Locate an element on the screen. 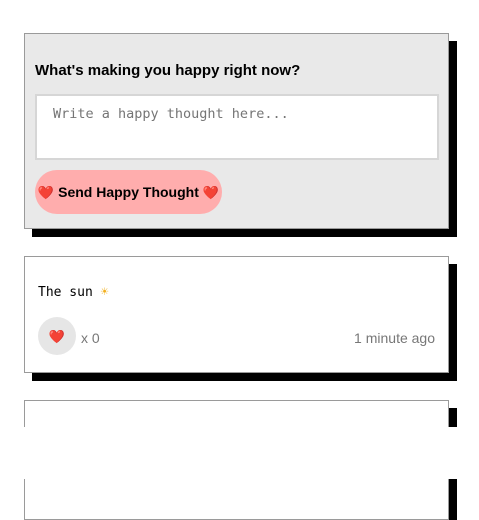 The image size is (479, 520). send-button-label: Send Happy Thought is located at coordinates (128, 192).